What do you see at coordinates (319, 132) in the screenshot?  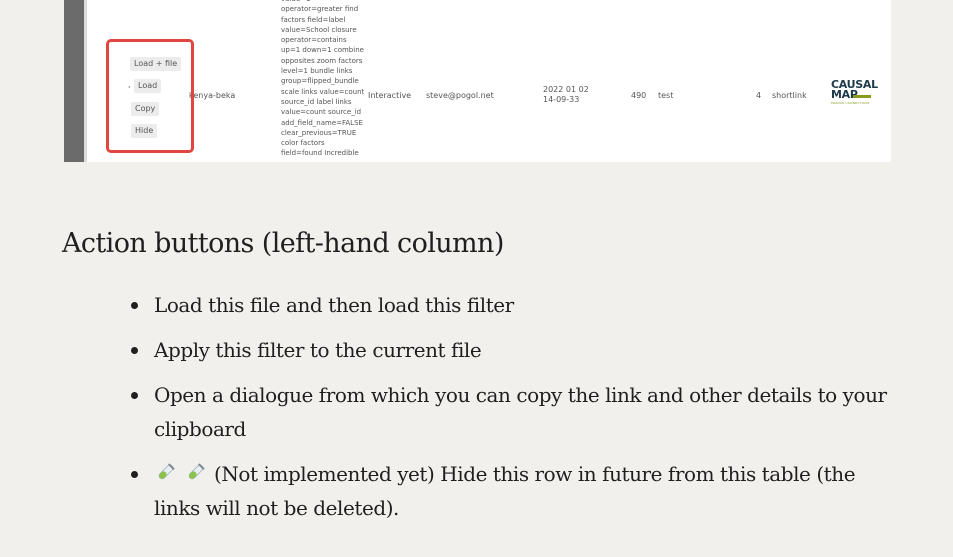 I see `filter-line: clear_previous=TRUE` at bounding box center [319, 132].